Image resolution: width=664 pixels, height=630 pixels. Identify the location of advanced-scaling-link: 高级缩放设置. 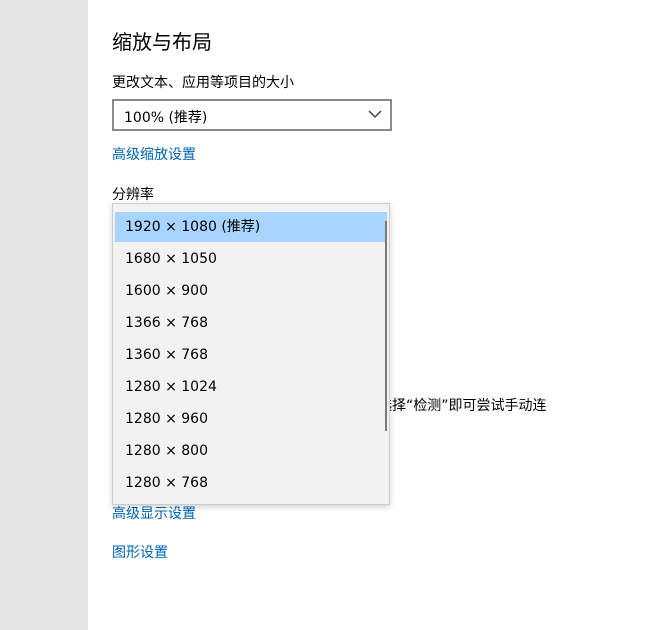
(154, 154).